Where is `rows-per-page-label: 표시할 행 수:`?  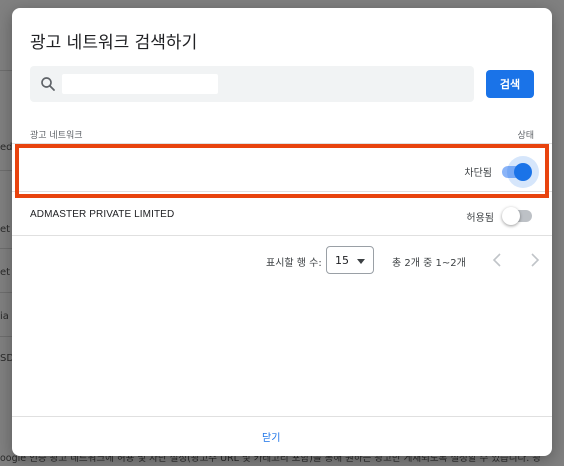 rows-per-page-label: 표시할 행 수: is located at coordinates (294, 263).